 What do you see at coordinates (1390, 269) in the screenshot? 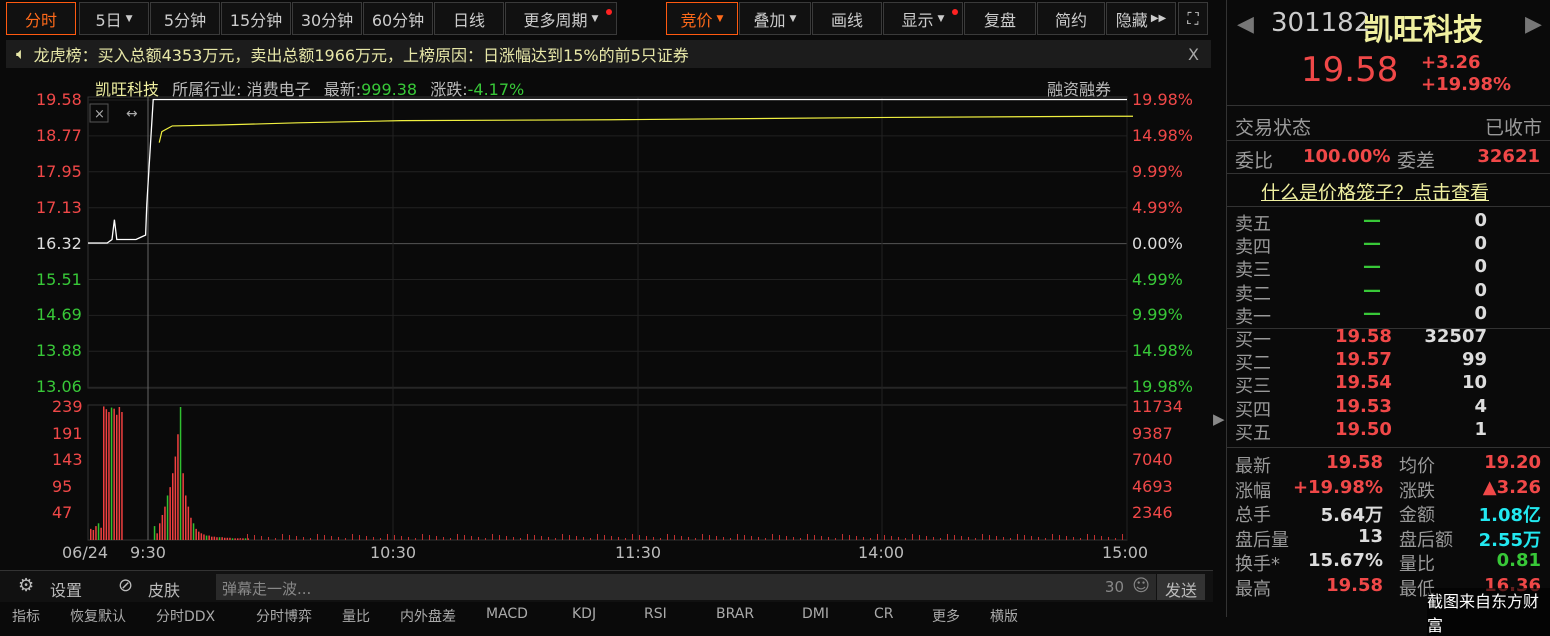
I see `ask-level: 卖三 — 0` at bounding box center [1390, 269].